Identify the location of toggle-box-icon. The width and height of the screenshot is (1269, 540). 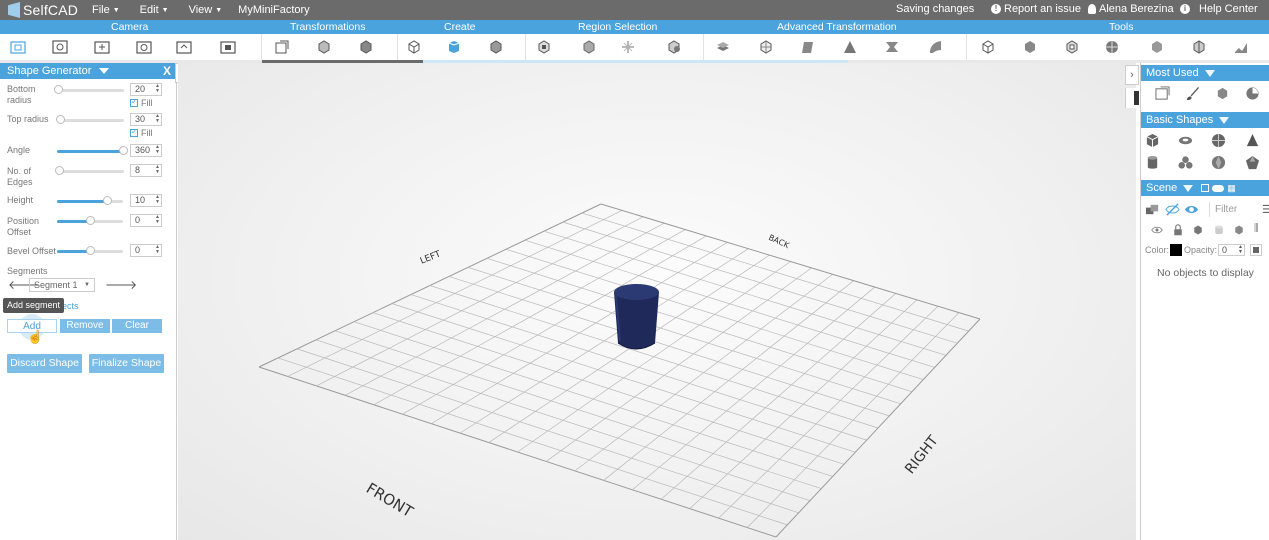
(1205, 188).